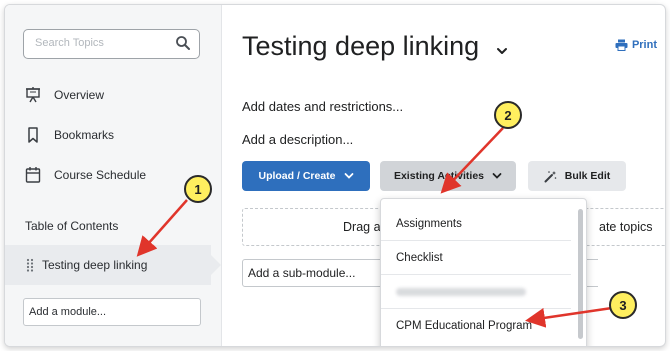 This screenshot has height=351, width=670. I want to click on print-button: Print, so click(636, 45).